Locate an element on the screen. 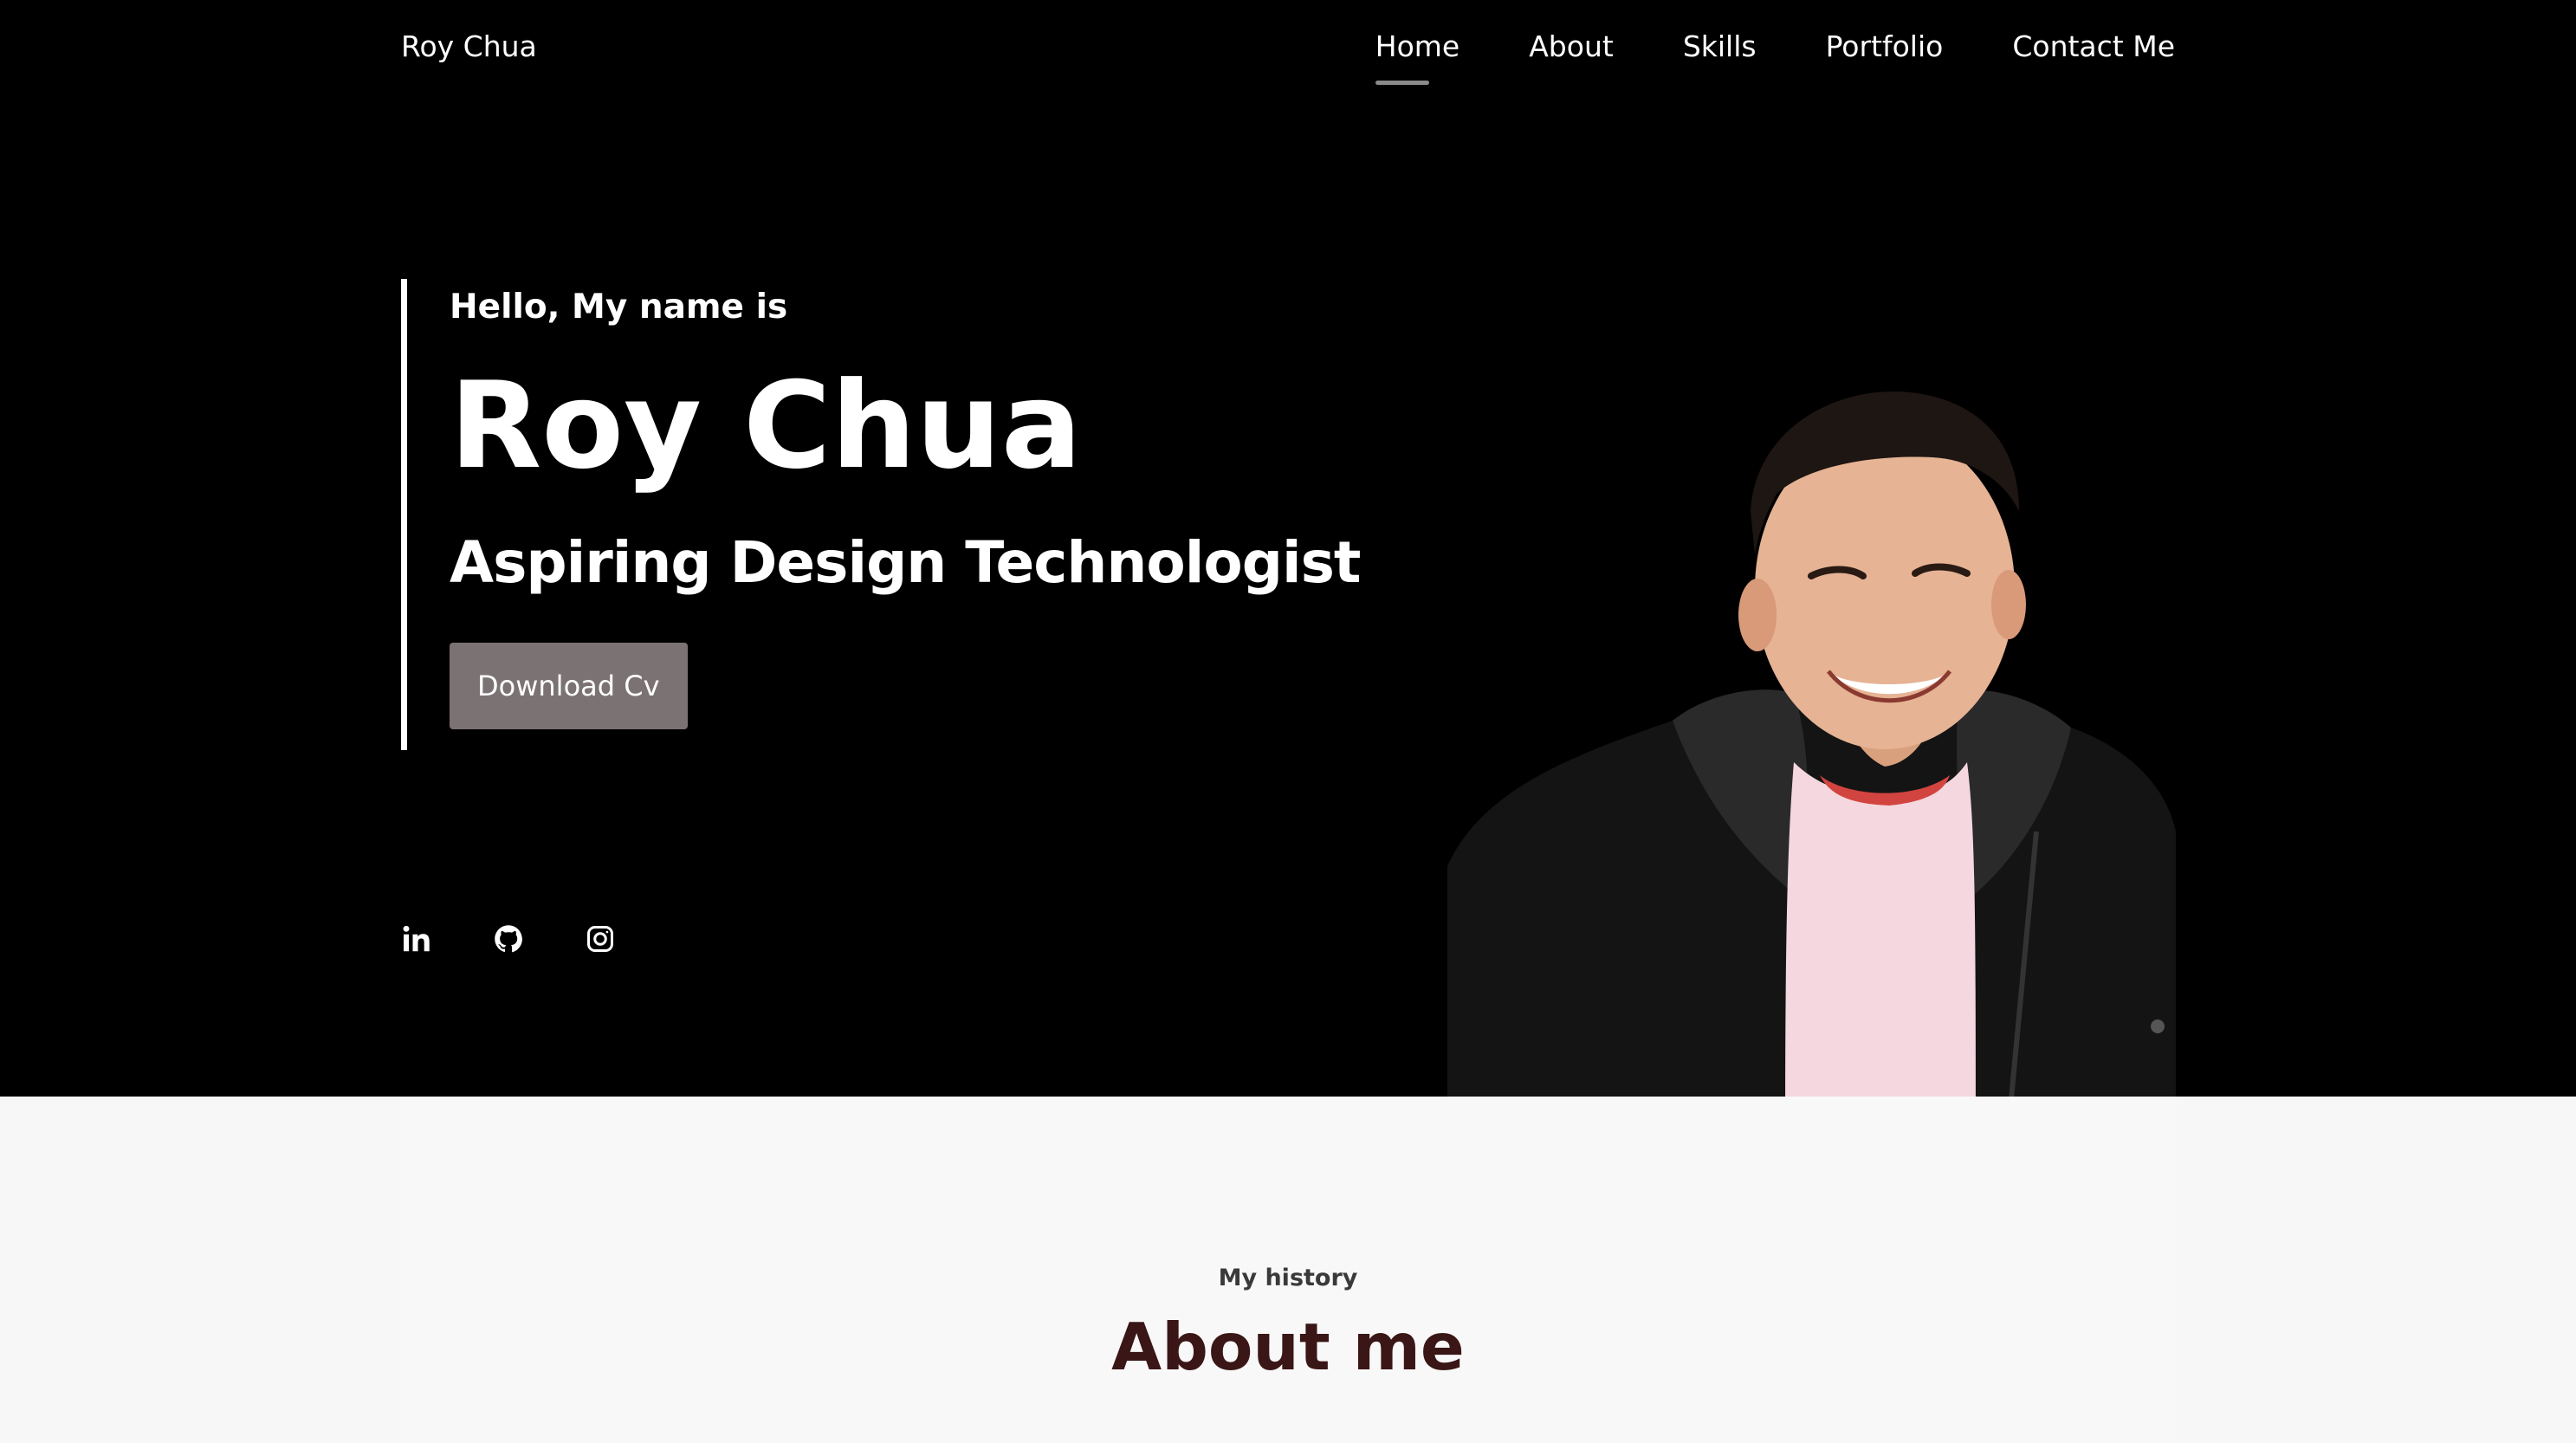  nav-skills: Skills is located at coordinates (1720, 46).